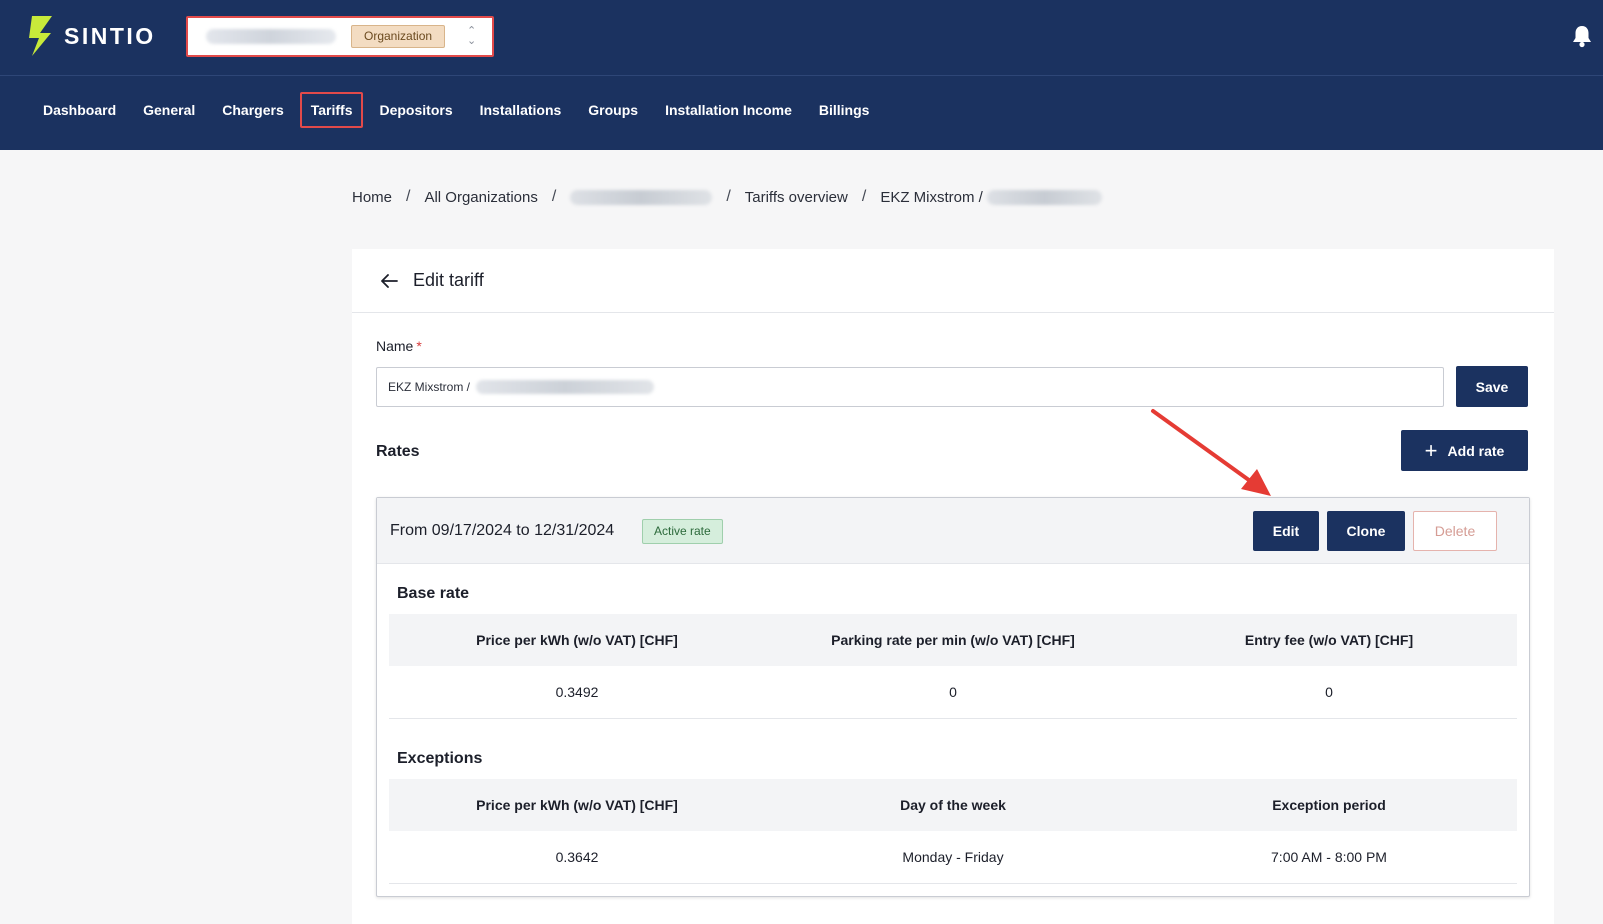 This screenshot has width=1603, height=924. Describe the element at coordinates (252, 110) in the screenshot. I see `nav-chargers: Chargers` at that location.